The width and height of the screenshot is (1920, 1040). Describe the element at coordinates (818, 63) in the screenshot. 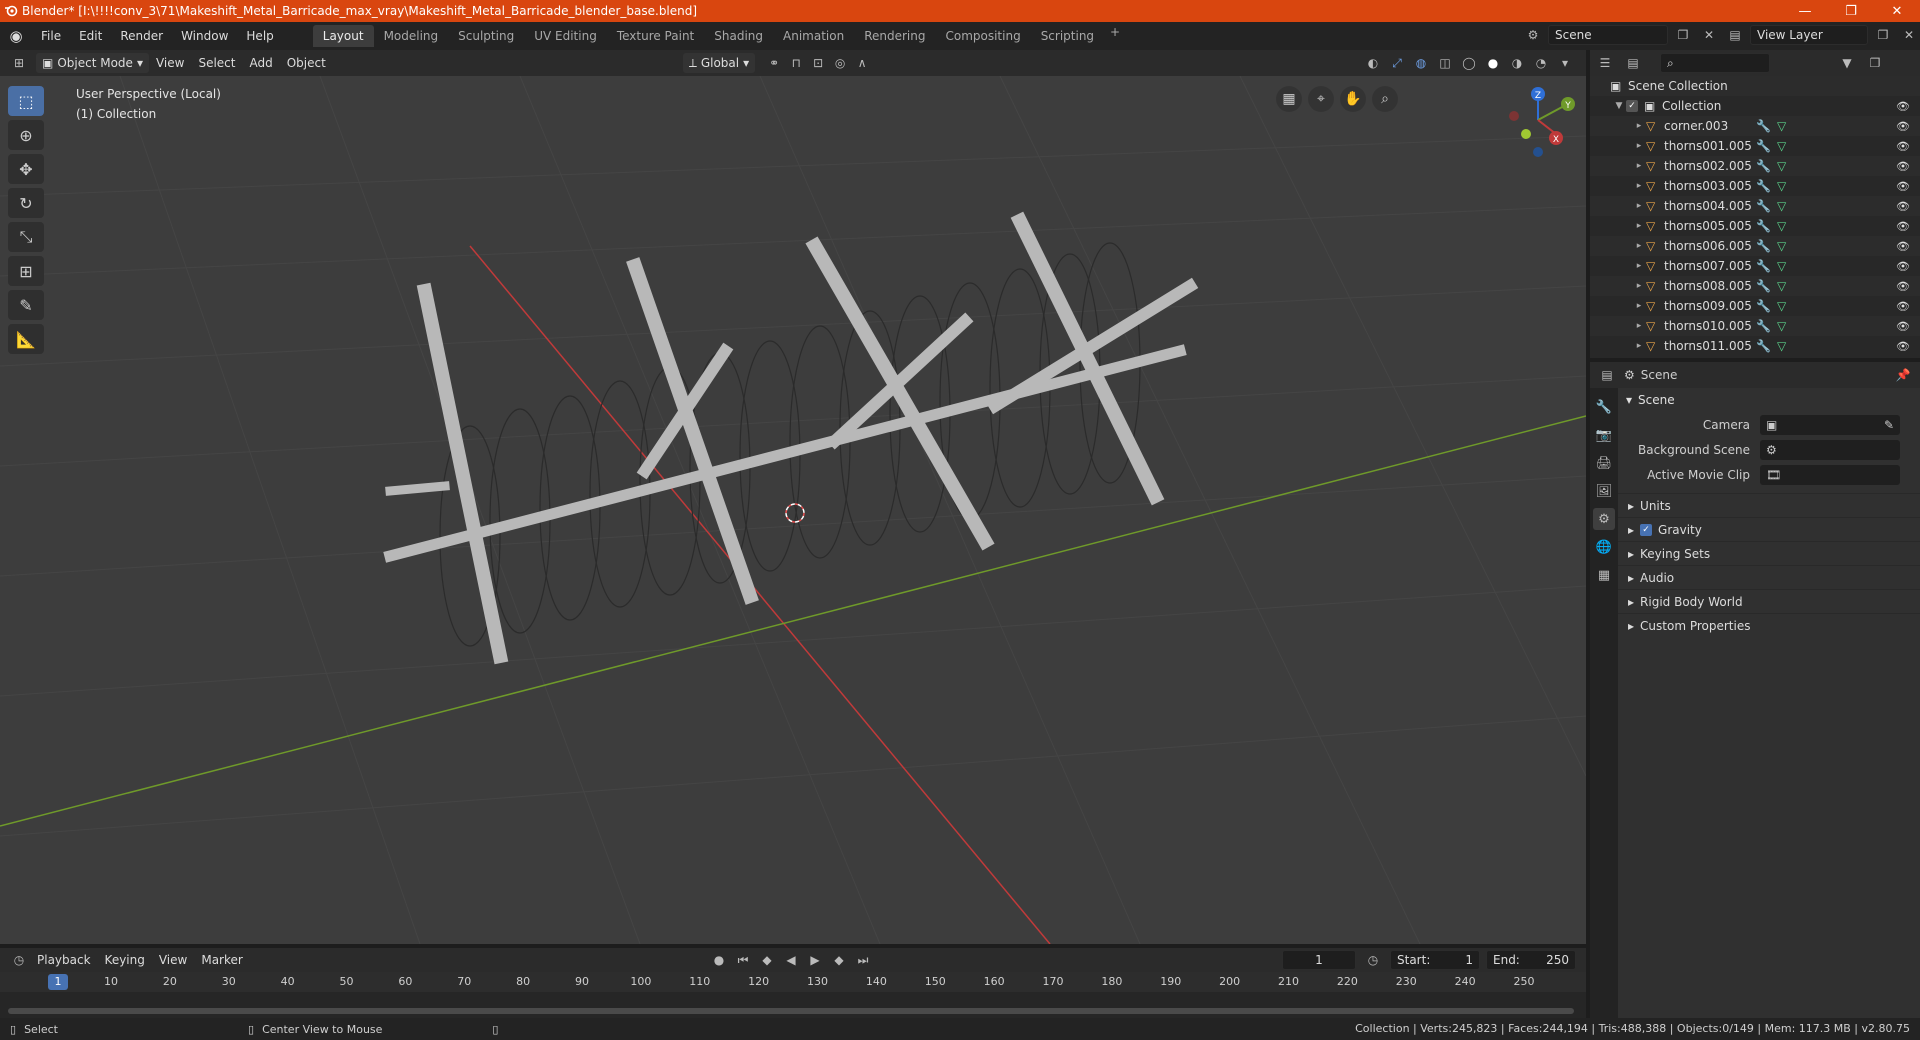

I see `snap-target-icon: ⊡` at that location.